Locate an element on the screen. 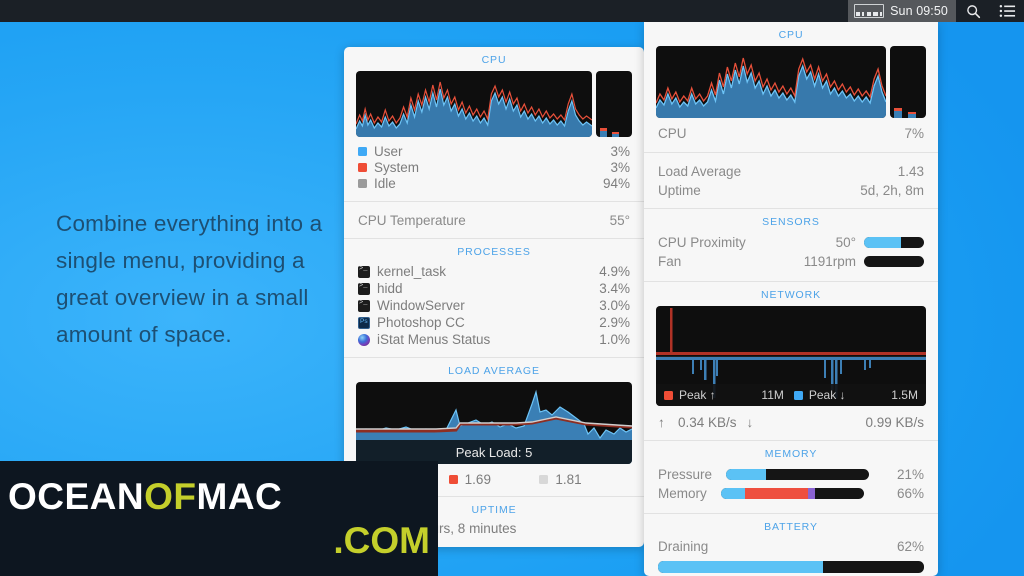  load-average-value: 1.43 is located at coordinates (910, 171).